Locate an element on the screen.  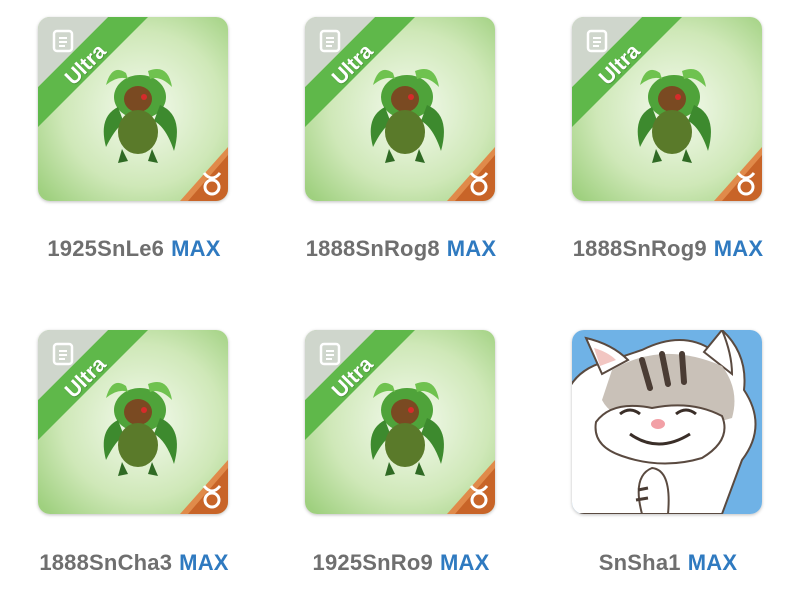
item-name: SnSha1 is located at coordinates (639, 562).